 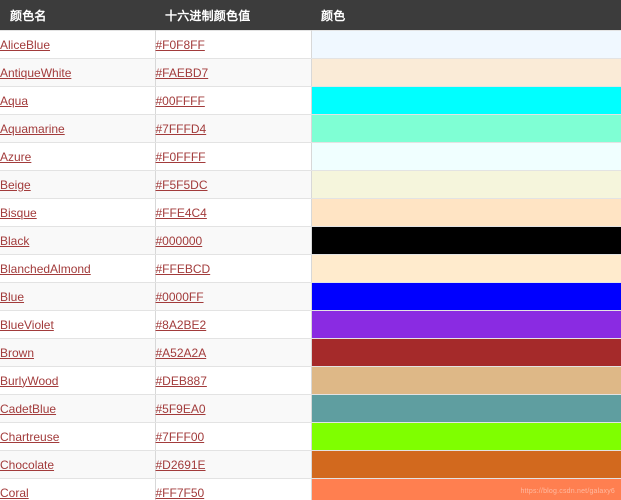 What do you see at coordinates (15, 185) in the screenshot?
I see `color-name-link: Beige` at bounding box center [15, 185].